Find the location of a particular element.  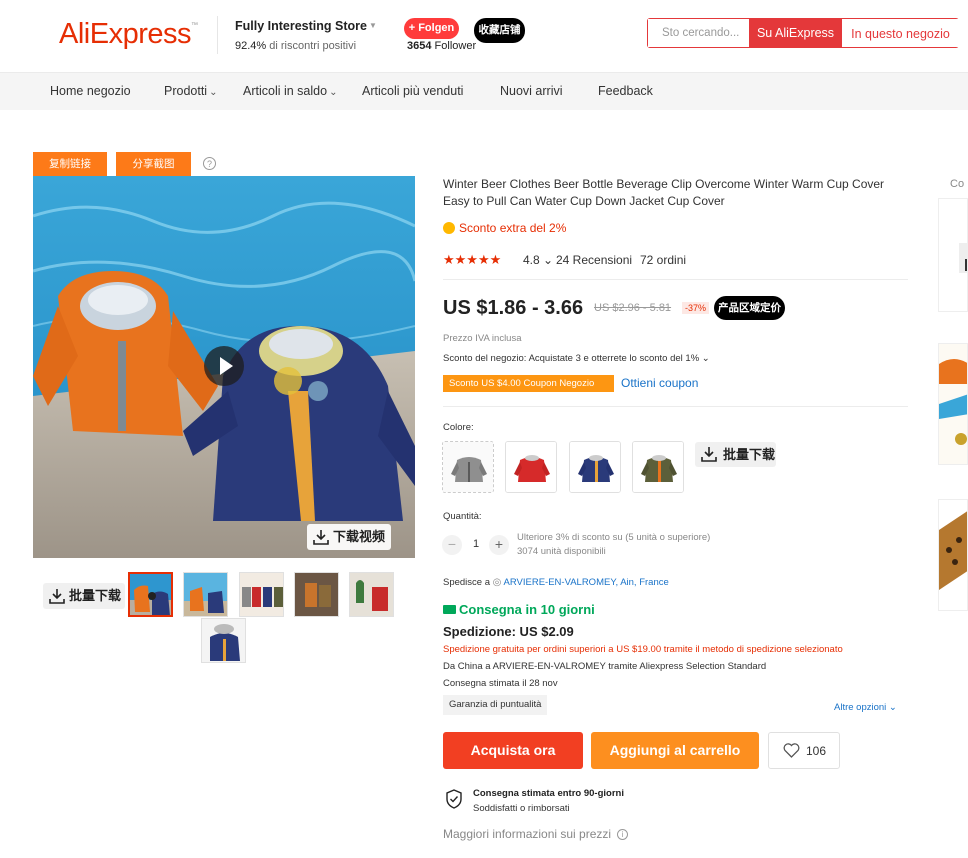

quantity-value: 1 is located at coordinates (476, 544).